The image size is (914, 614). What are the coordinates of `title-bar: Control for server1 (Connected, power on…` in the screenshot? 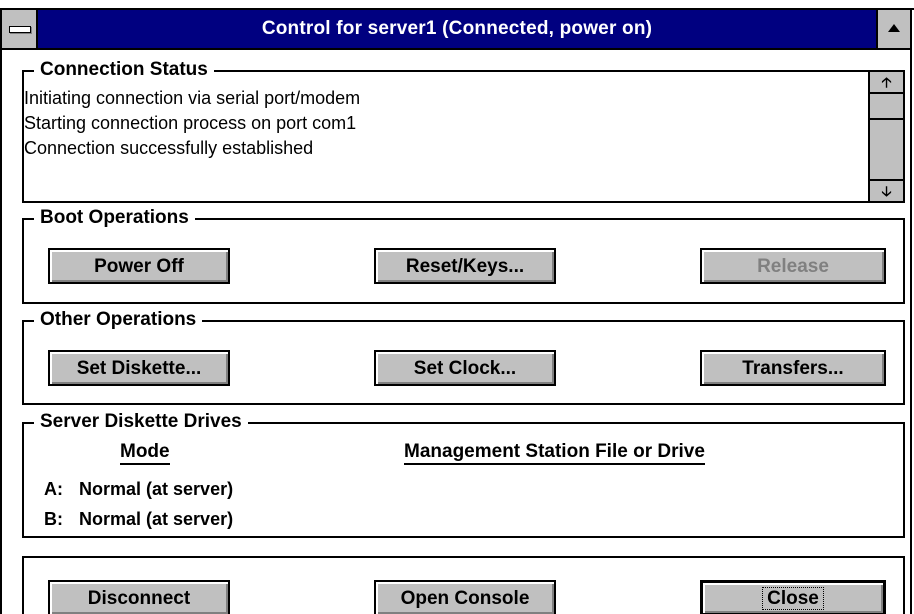 It's located at (456, 30).